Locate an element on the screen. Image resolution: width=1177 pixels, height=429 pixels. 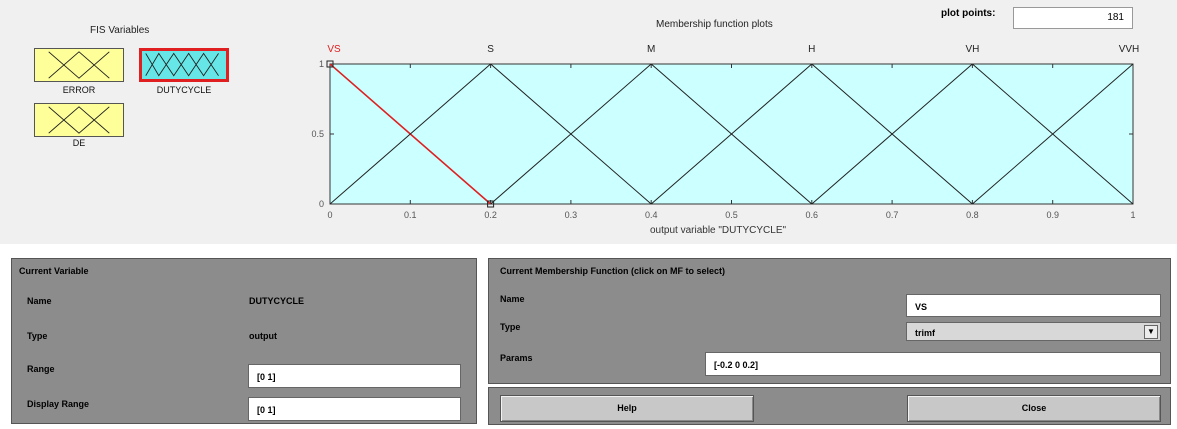
range-label: Range is located at coordinates (41, 369).